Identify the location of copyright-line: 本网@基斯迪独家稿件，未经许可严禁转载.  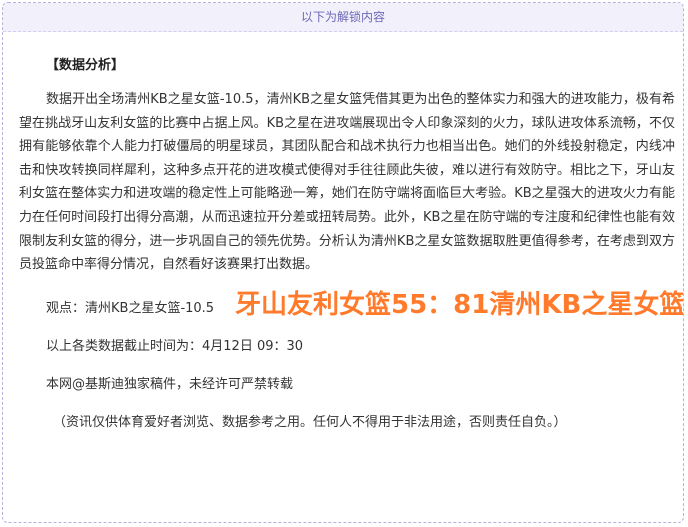
(170, 384).